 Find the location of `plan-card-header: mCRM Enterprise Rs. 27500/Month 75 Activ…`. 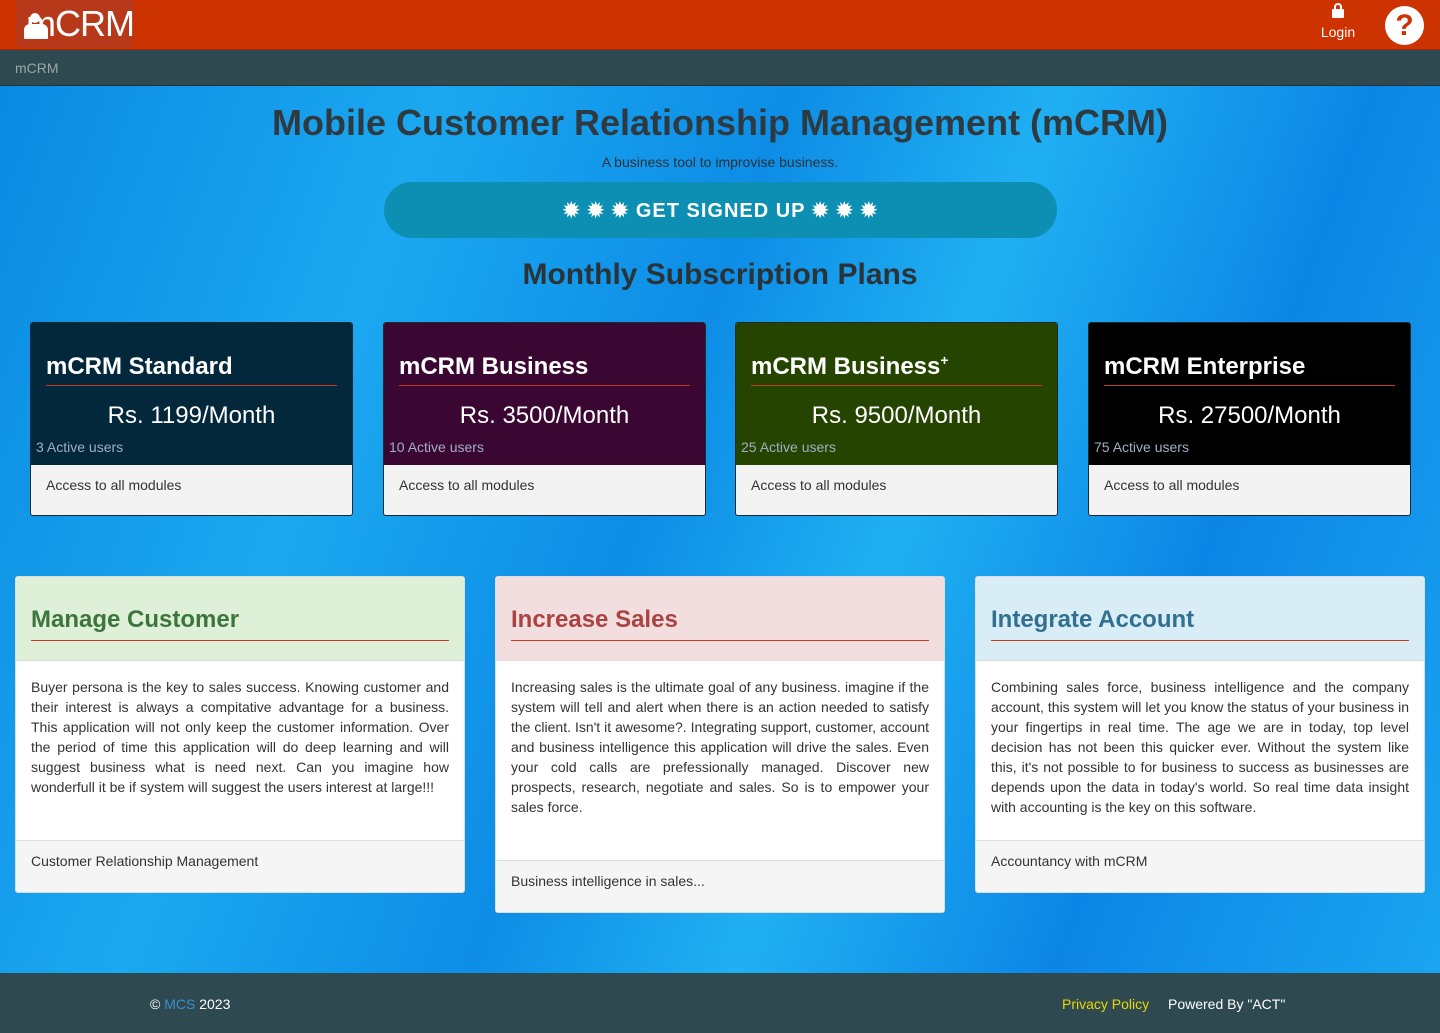

plan-card-header: mCRM Enterprise Rs. 27500/Month 75 Activ… is located at coordinates (1249, 394).